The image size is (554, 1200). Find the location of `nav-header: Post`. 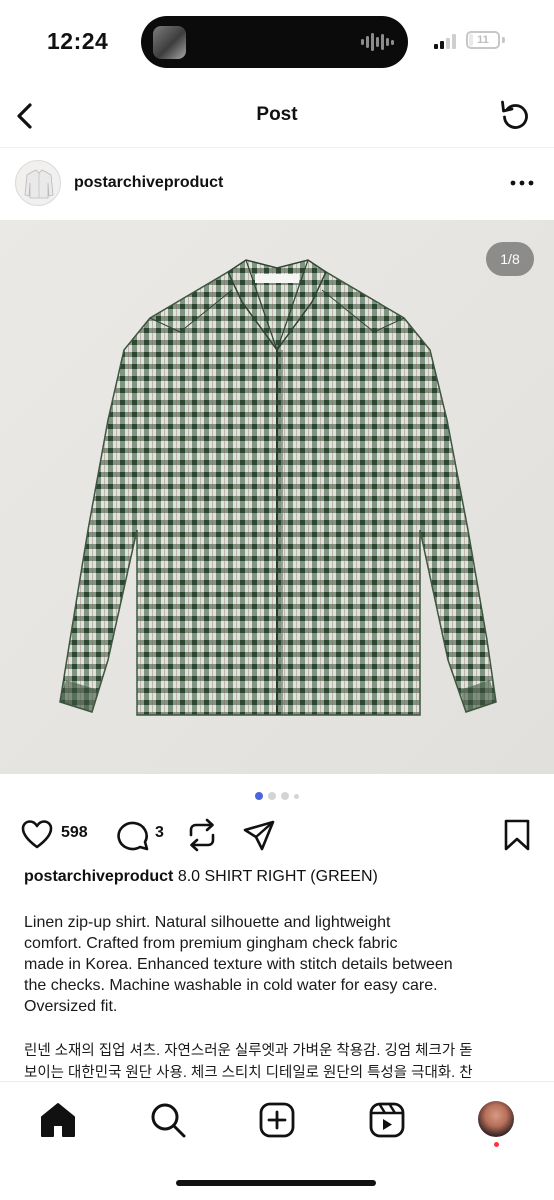

nav-header: Post is located at coordinates (277, 116).